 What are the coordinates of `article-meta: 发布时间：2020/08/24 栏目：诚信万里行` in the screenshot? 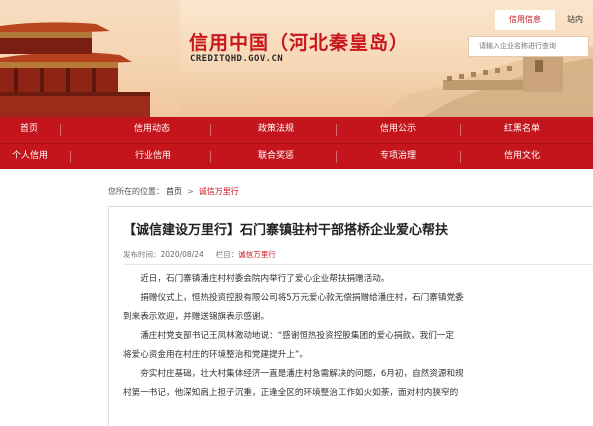 It's located at (199, 254).